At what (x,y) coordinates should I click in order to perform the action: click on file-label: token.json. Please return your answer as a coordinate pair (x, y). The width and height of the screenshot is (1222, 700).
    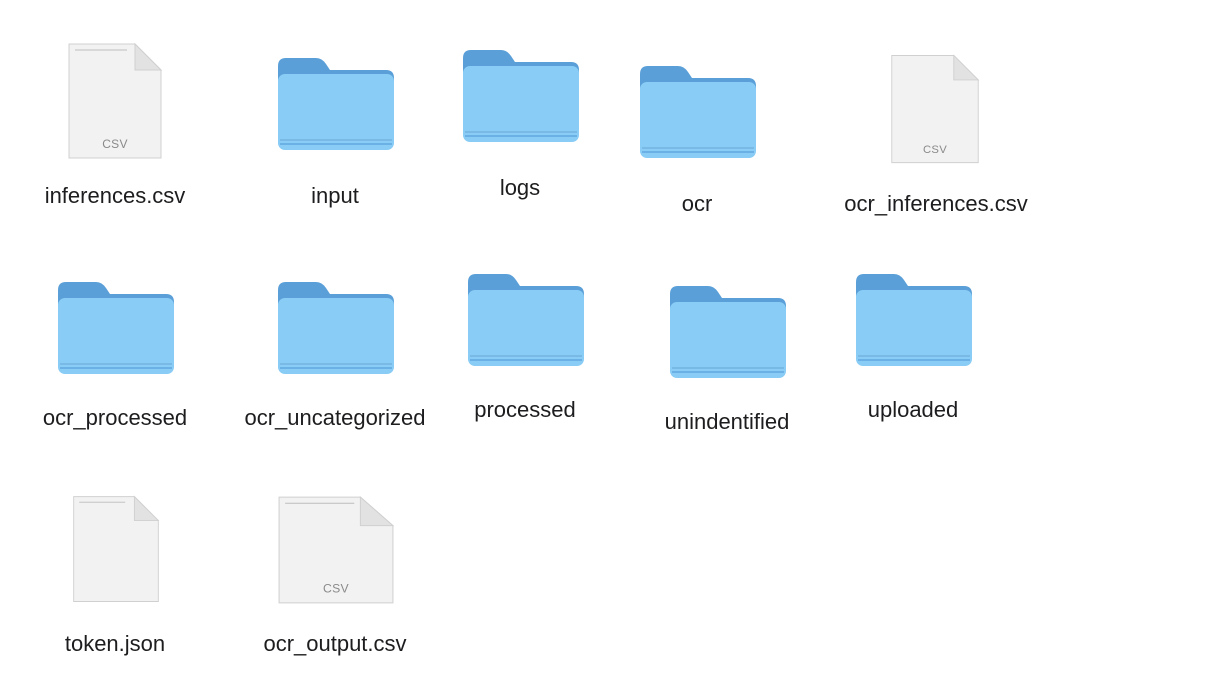
    Looking at the image, I should click on (115, 643).